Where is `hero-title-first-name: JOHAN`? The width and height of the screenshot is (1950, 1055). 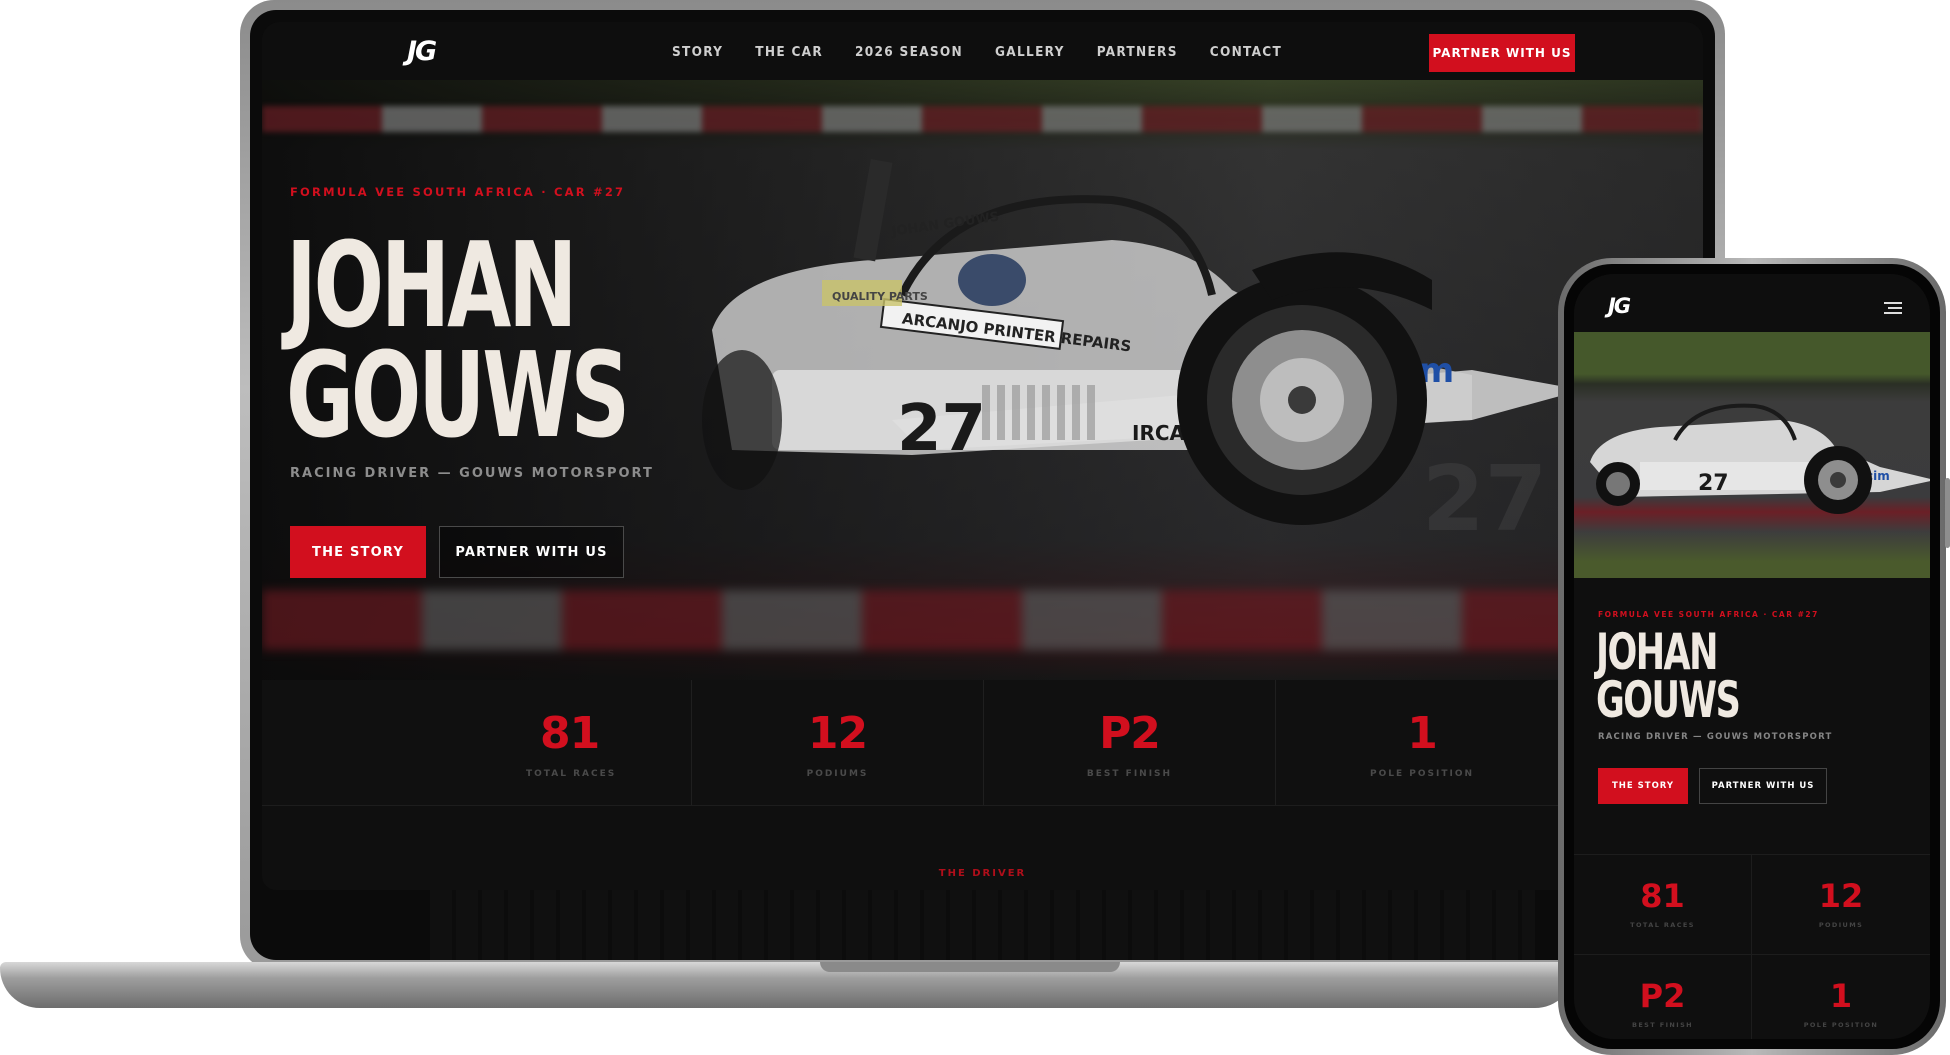
hero-title-first-name: JOHAN is located at coordinates (431, 285).